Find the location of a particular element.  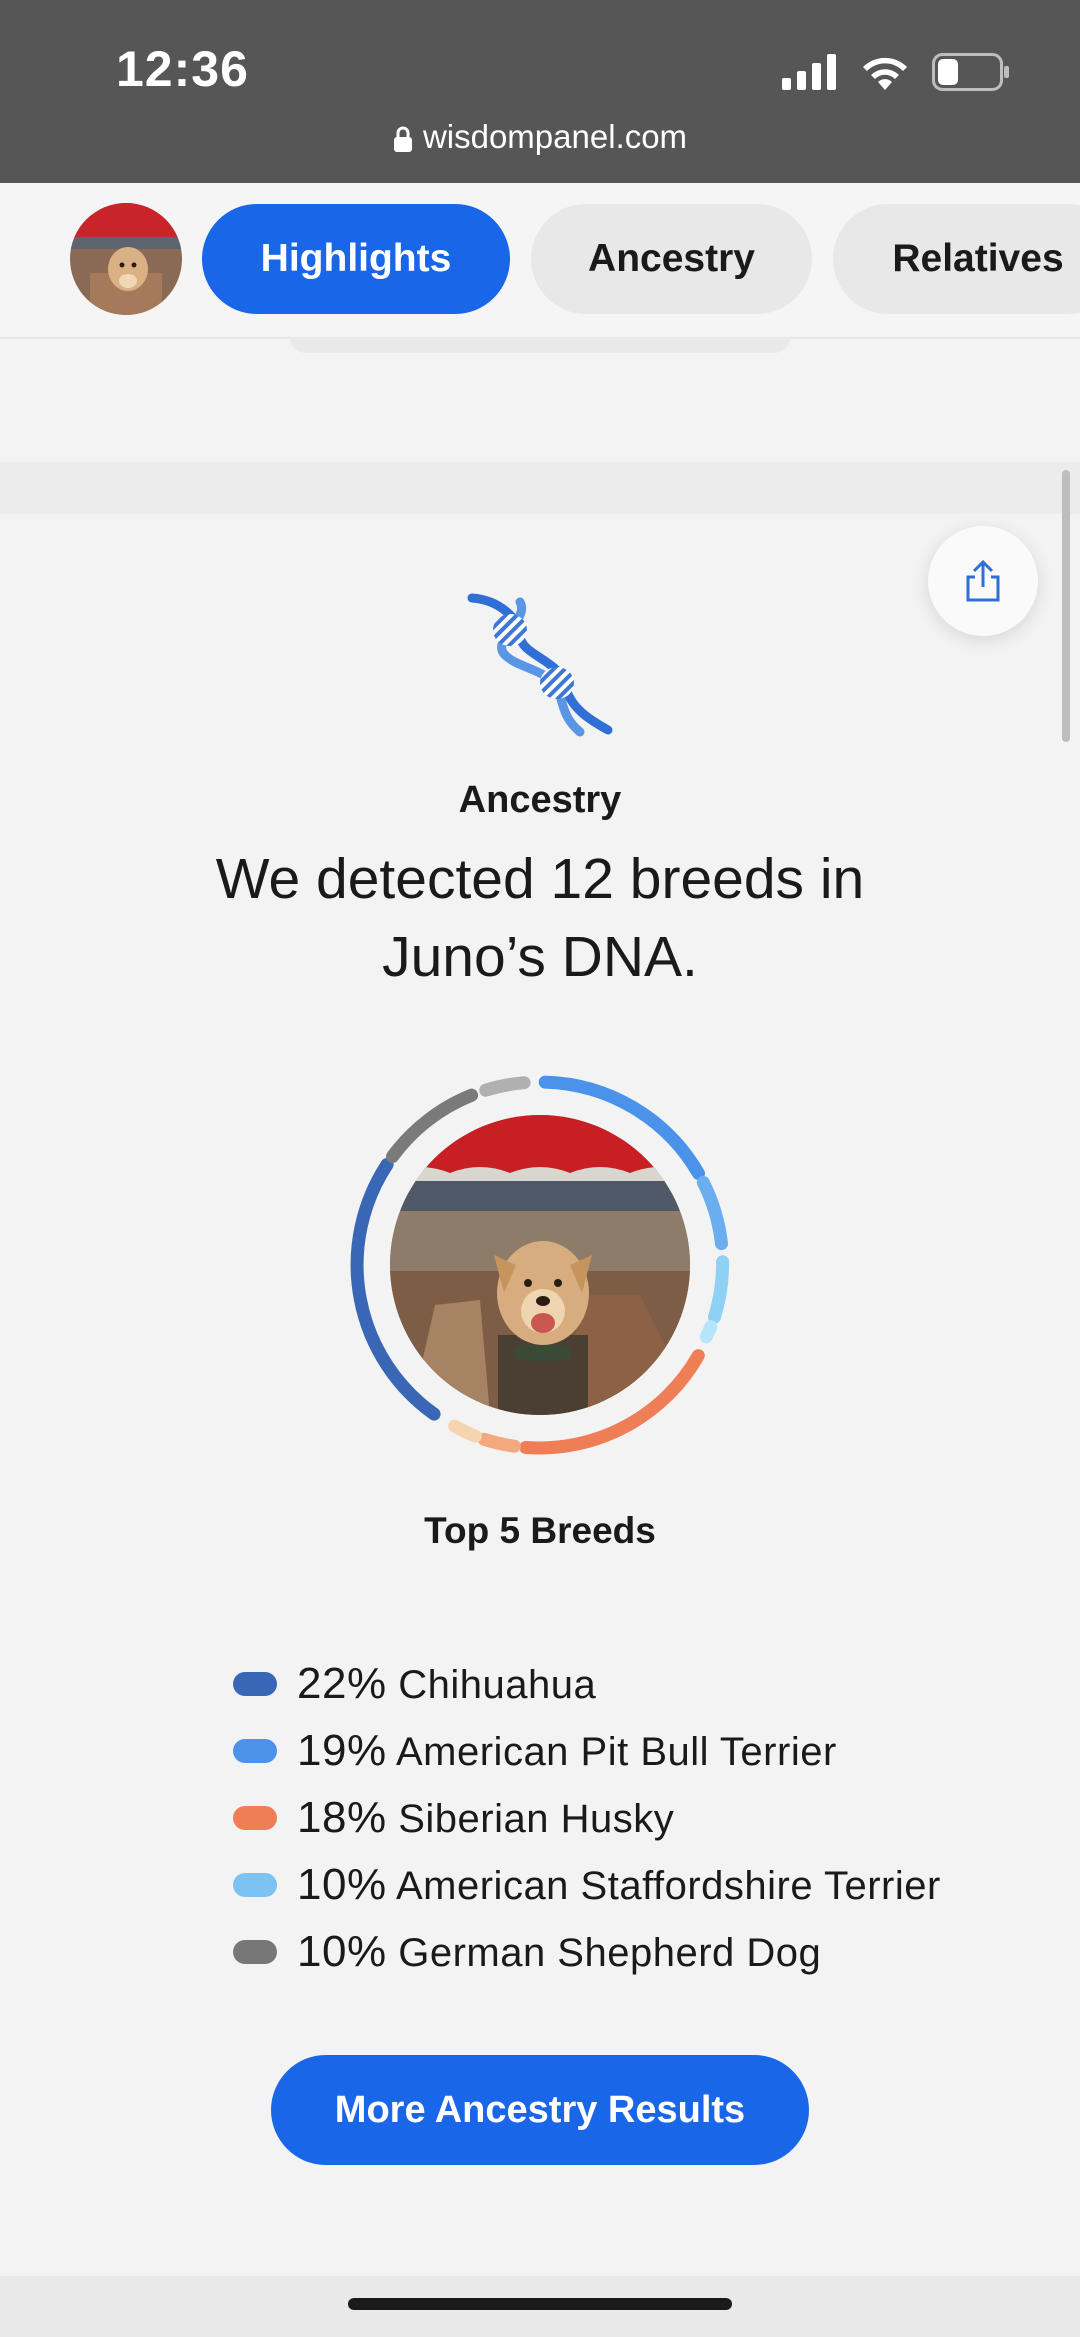

breed-percent: 19% is located at coordinates (342, 1750).